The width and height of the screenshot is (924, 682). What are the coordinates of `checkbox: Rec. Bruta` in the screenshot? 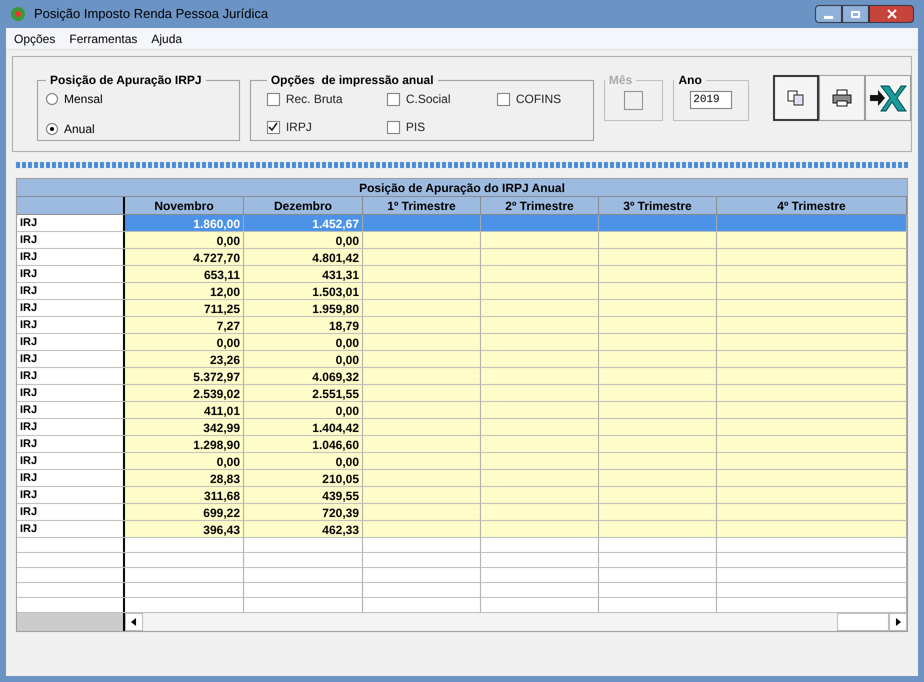 It's located at (326, 99).